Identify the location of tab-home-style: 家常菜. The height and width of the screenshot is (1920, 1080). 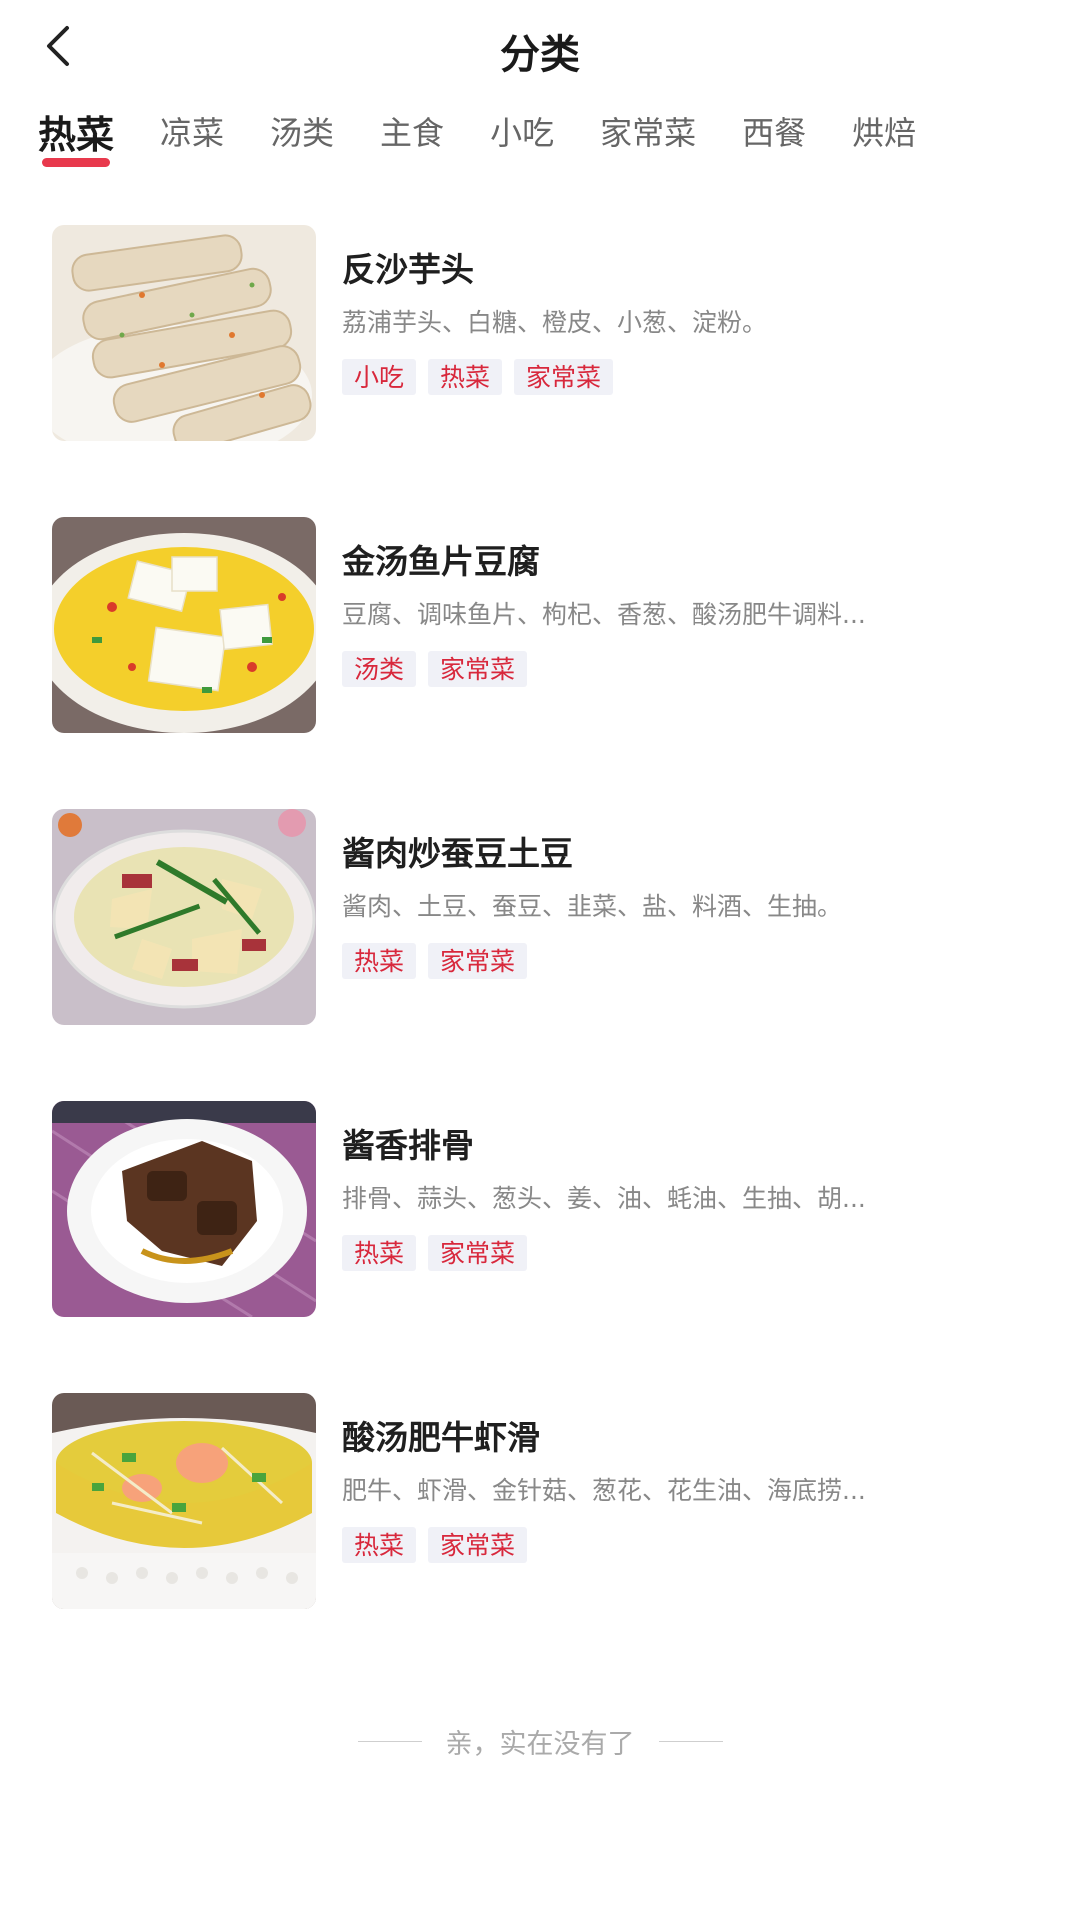
(648, 132).